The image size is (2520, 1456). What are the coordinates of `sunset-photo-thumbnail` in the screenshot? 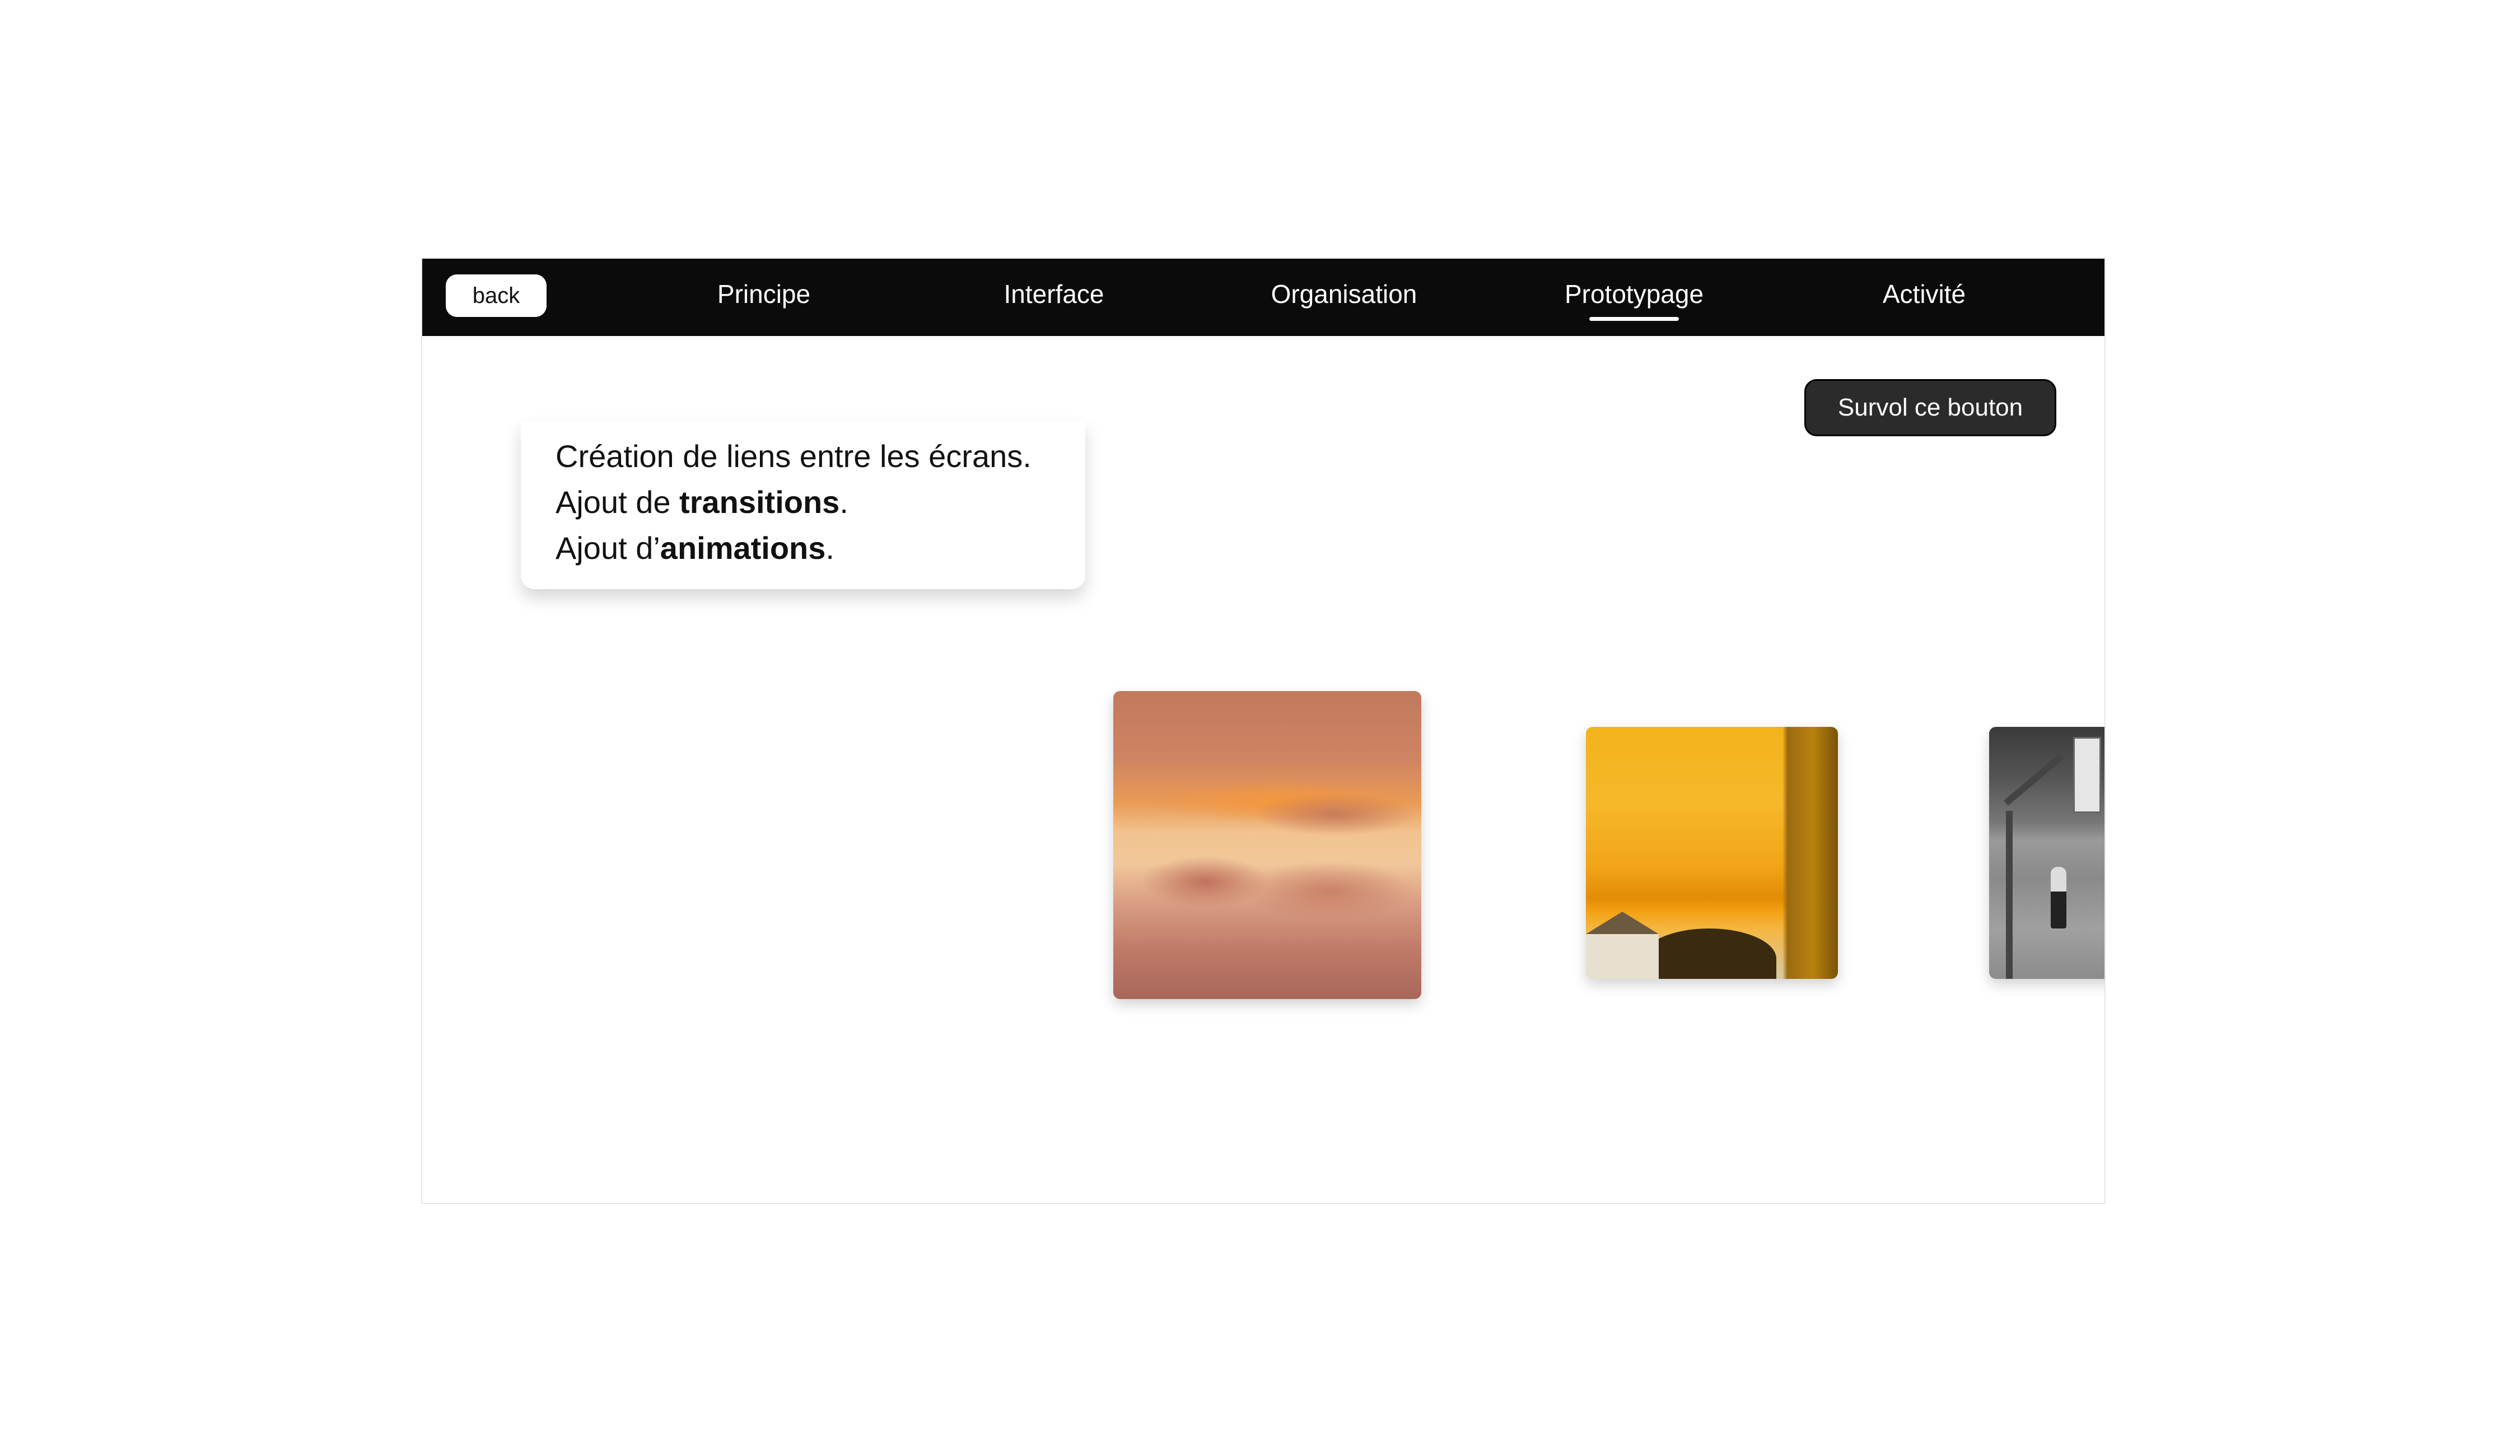 It's located at (1712, 853).